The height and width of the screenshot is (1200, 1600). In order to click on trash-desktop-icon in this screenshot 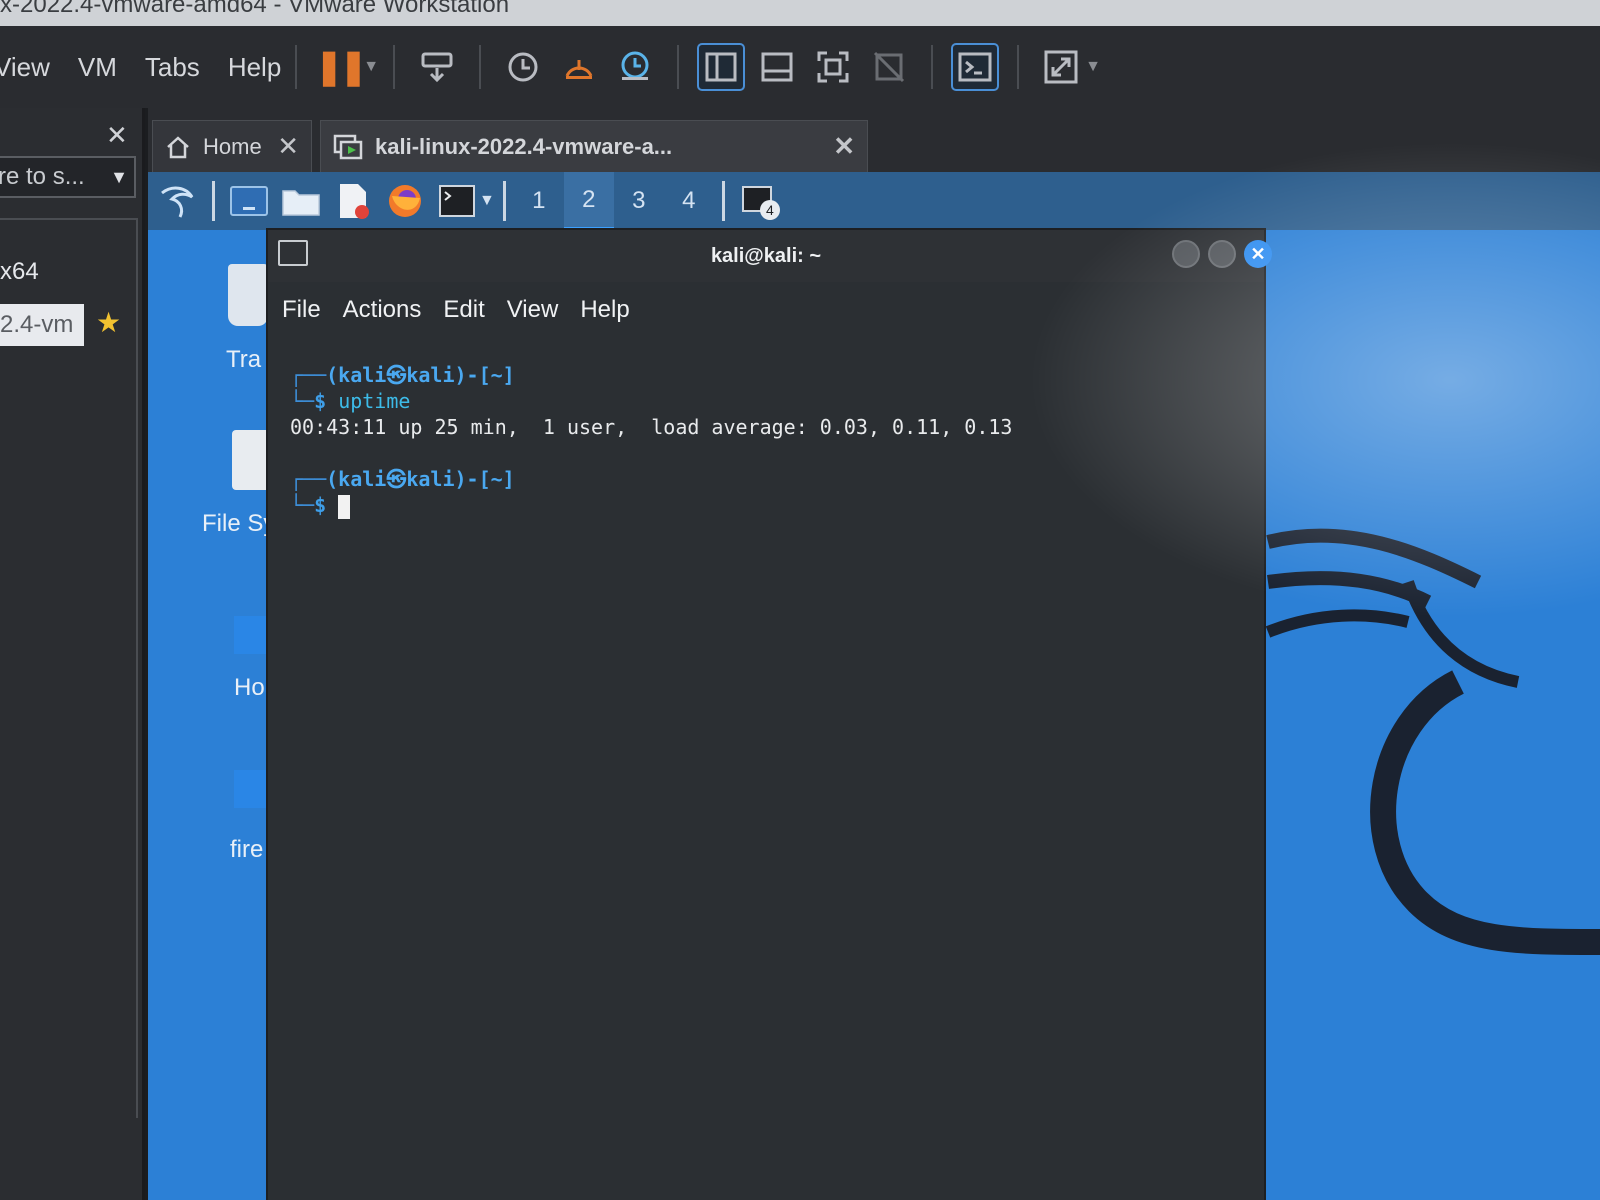, I will do `click(248, 295)`.